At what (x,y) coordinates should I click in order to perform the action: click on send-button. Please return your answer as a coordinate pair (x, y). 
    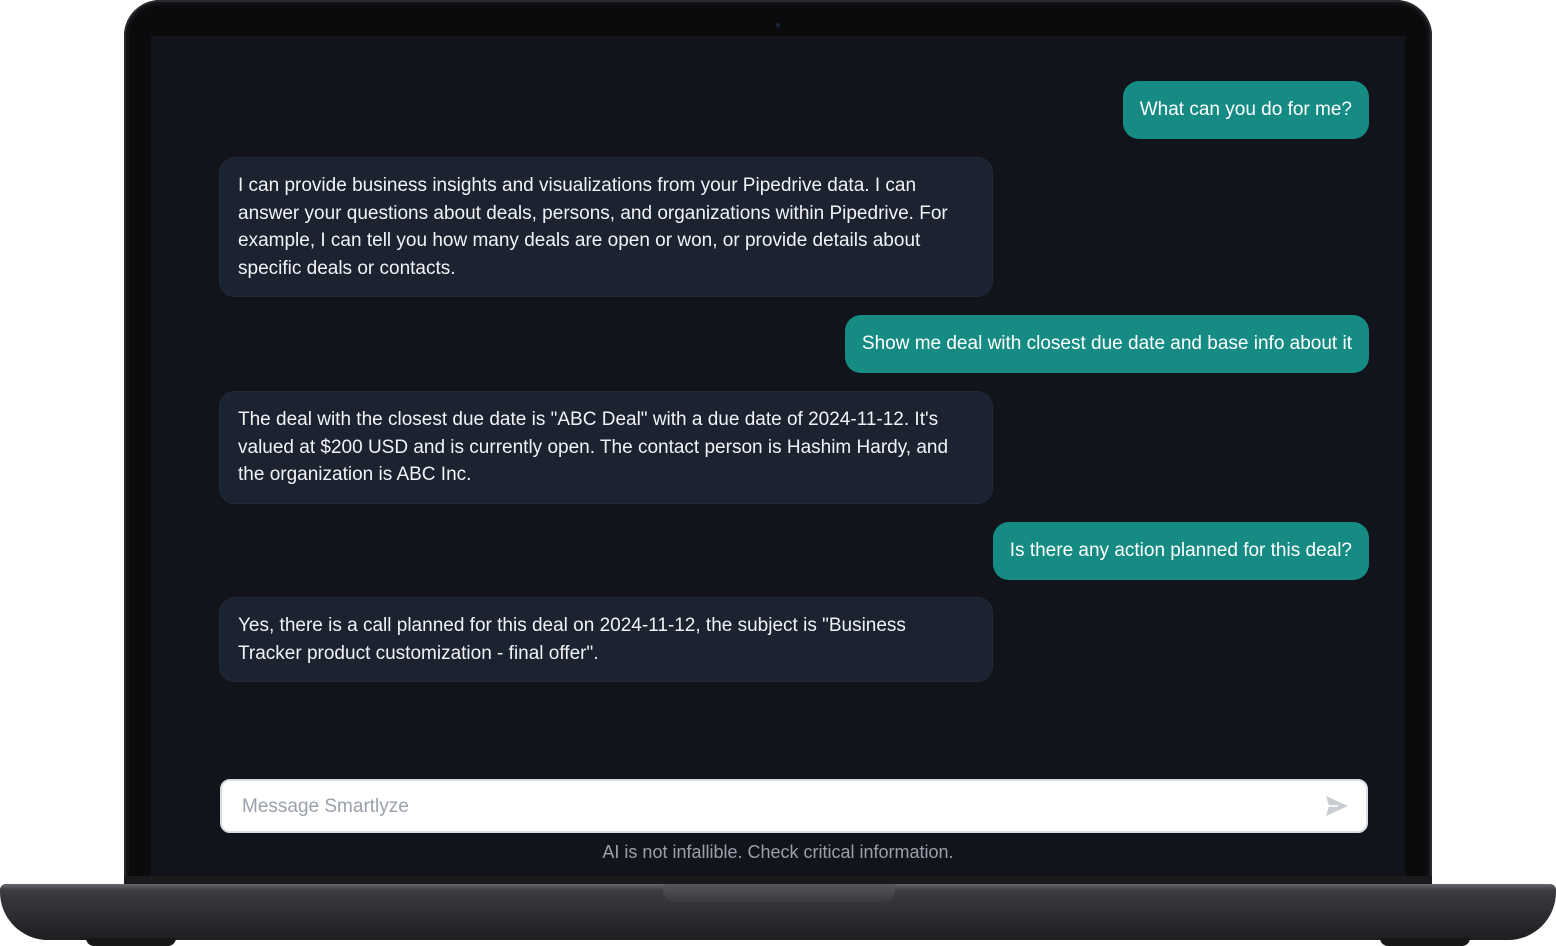
    Looking at the image, I should click on (1337, 808).